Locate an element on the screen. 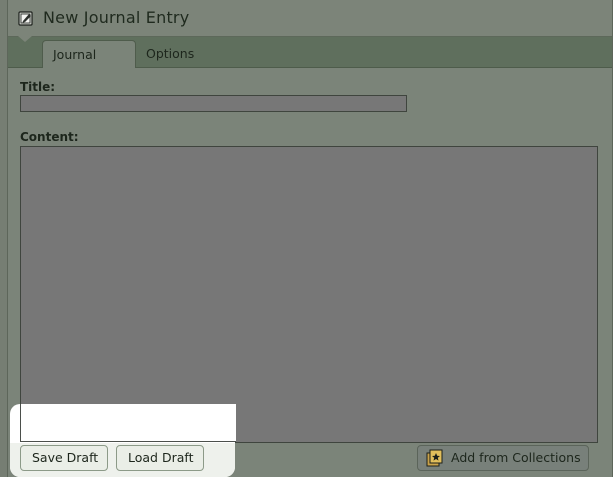 Image resolution: width=613 pixels, height=477 pixels. load-draft-button: Load Draft is located at coordinates (160, 458).